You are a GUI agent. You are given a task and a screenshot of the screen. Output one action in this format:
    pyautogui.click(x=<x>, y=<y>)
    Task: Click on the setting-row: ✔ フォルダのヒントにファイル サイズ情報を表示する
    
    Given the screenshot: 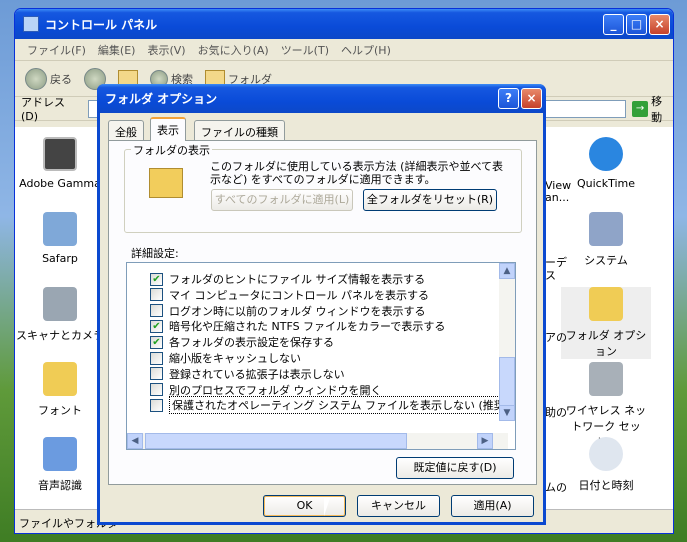 What is the action you would take?
    pyautogui.click(x=276, y=279)
    